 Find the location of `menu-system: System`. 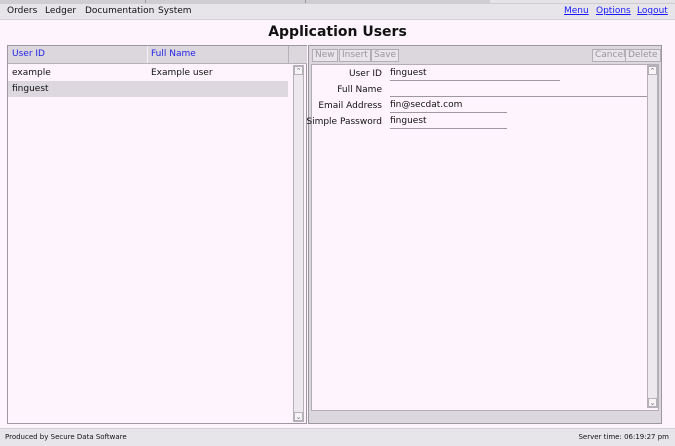

menu-system: System is located at coordinates (175, 11).